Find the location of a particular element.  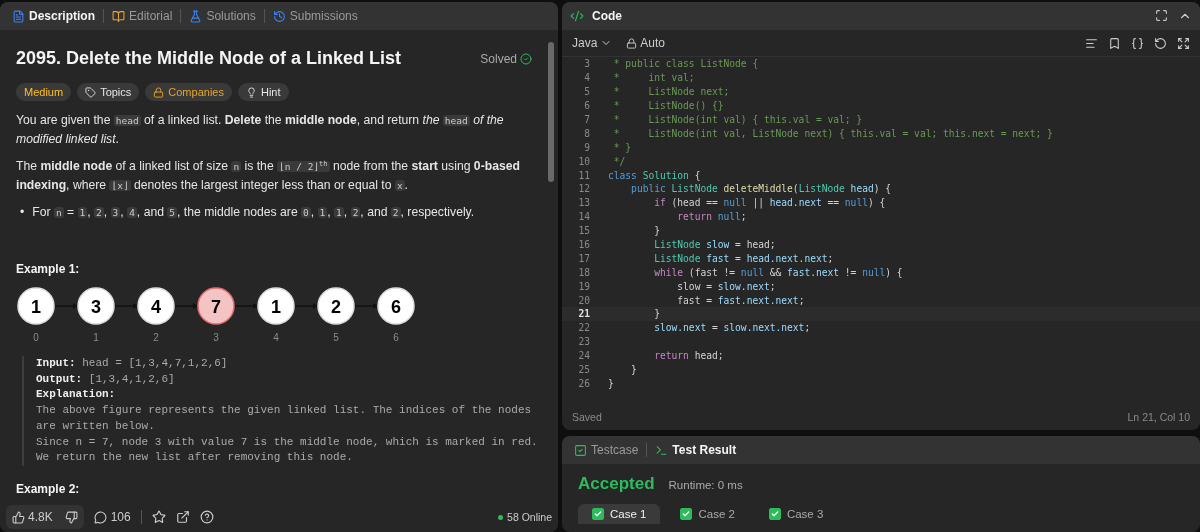

list-node: 4 is located at coordinates (156, 306).